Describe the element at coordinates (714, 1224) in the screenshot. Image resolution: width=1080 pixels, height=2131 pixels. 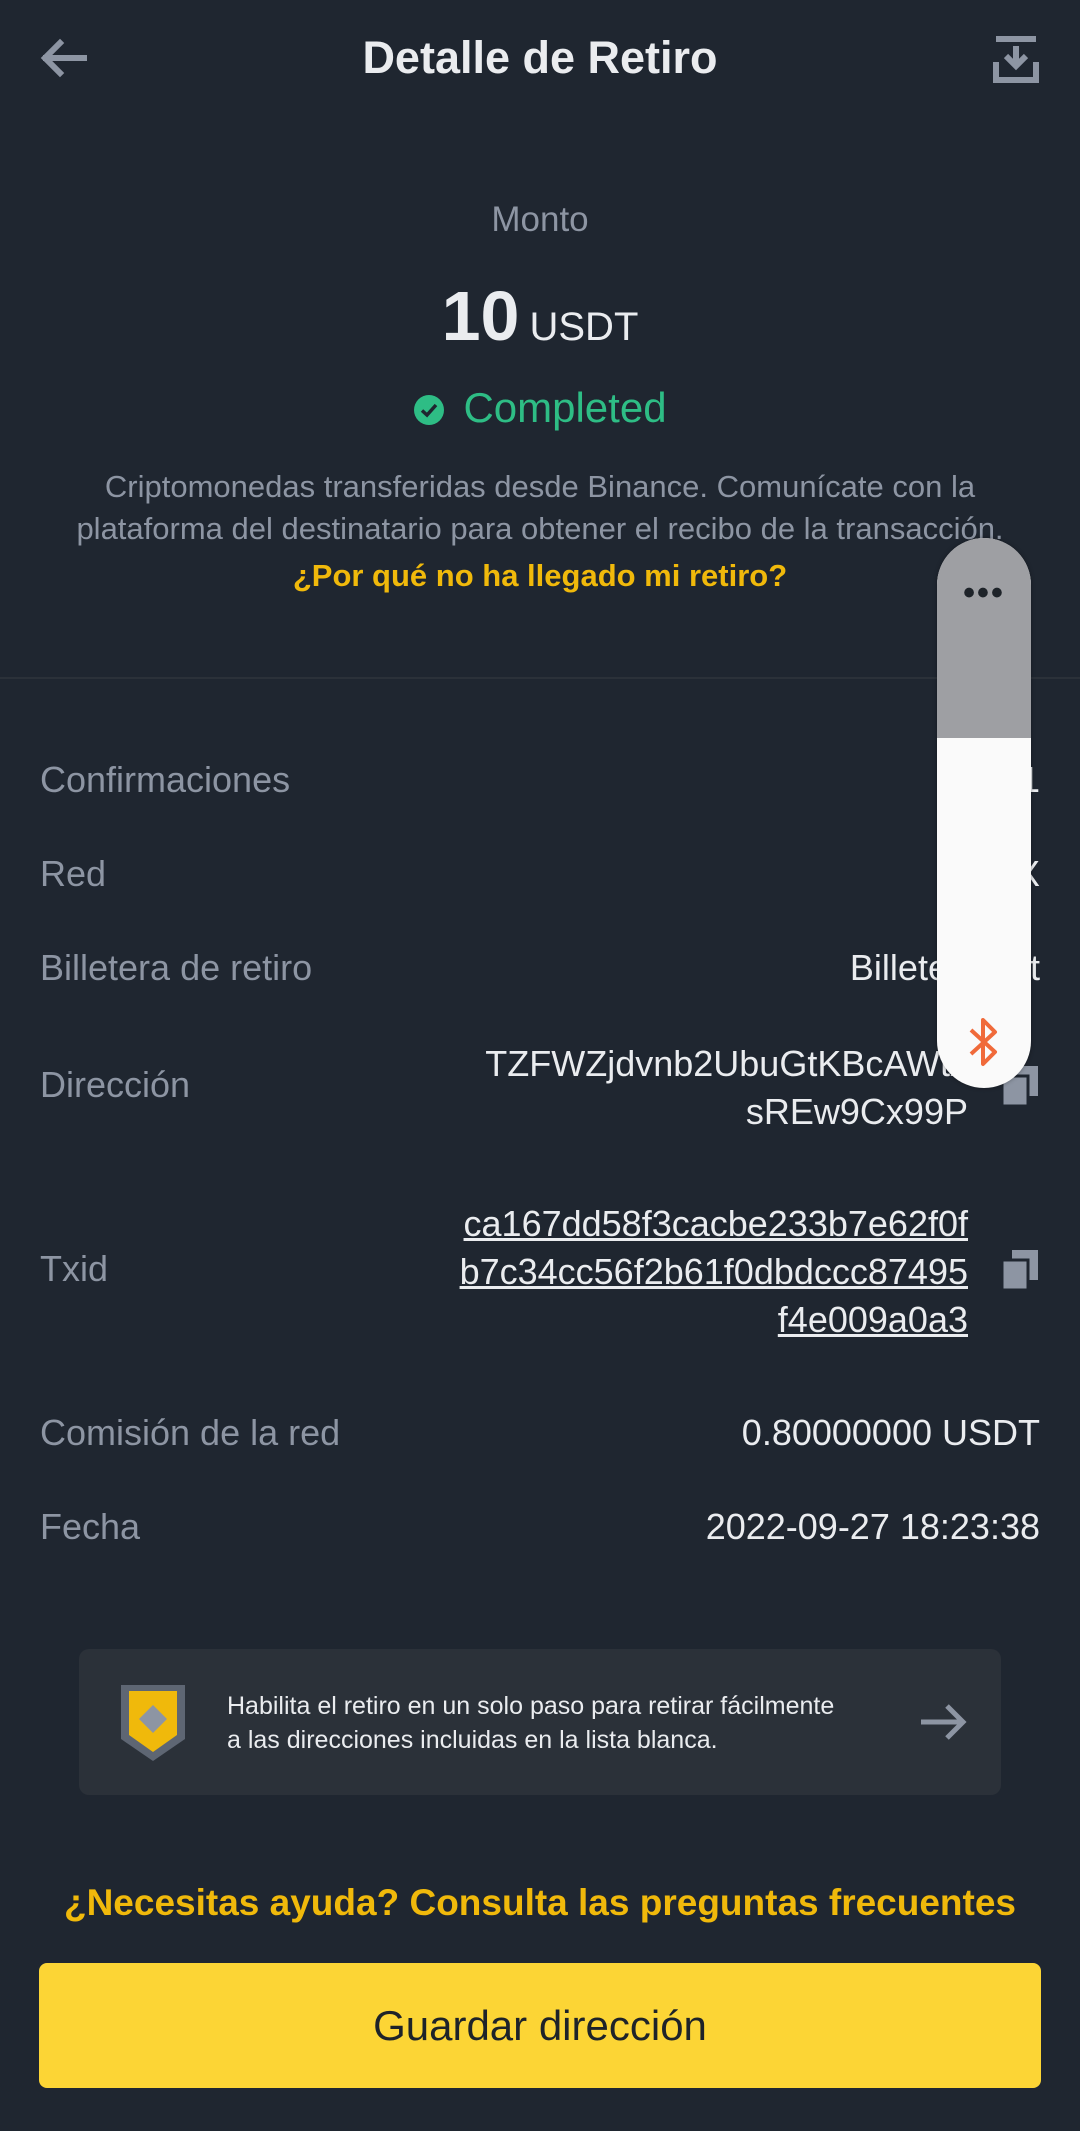
I see `txid-line-1: ca167dd58f3cacbe233b7e62f0f` at that location.